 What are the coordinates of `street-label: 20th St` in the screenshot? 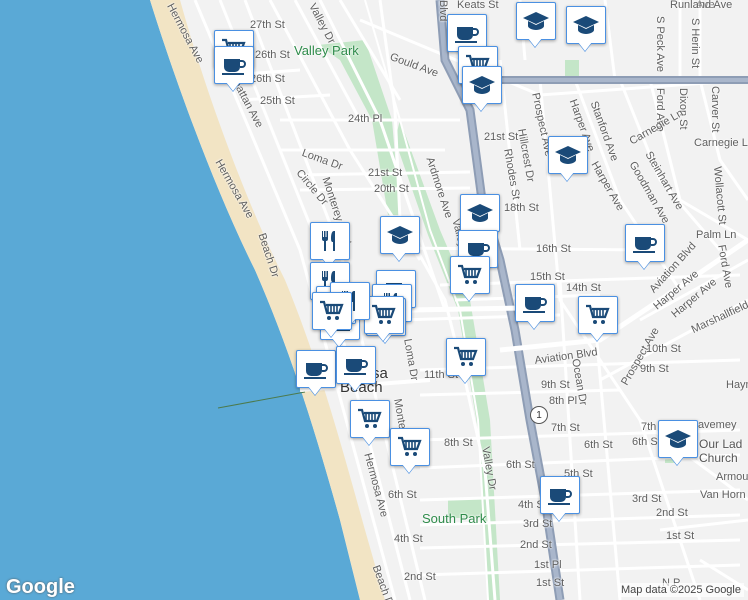 It's located at (391, 189).